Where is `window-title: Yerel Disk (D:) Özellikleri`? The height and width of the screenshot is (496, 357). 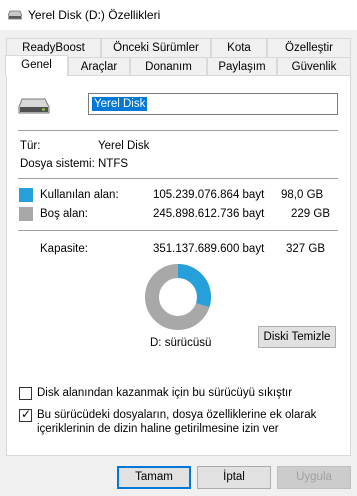 window-title: Yerel Disk (D:) Özellikleri is located at coordinates (94, 15).